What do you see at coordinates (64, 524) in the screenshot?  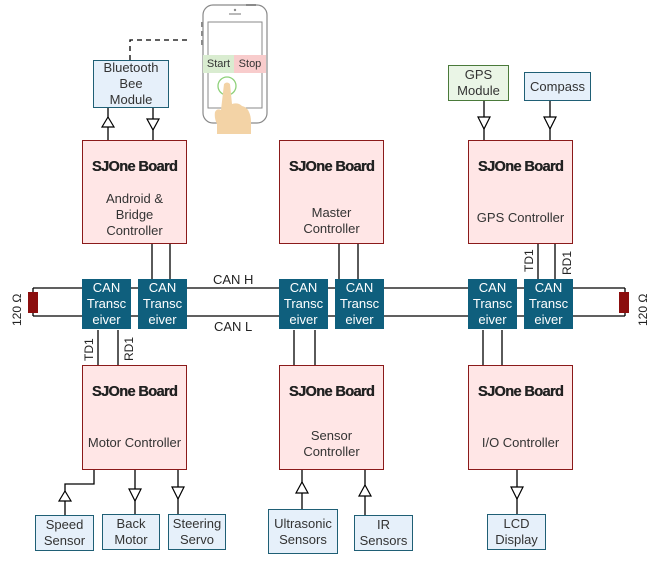 I see `label-line: Speed` at bounding box center [64, 524].